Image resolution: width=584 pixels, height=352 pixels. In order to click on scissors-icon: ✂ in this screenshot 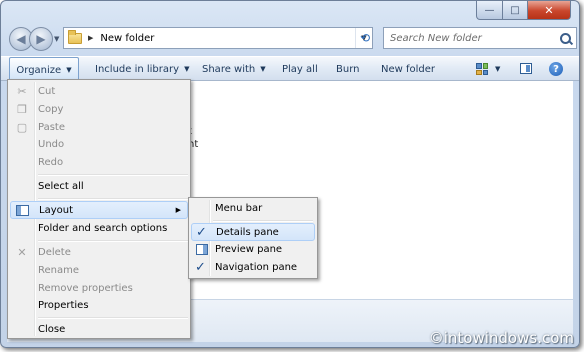, I will do `click(22, 91)`.